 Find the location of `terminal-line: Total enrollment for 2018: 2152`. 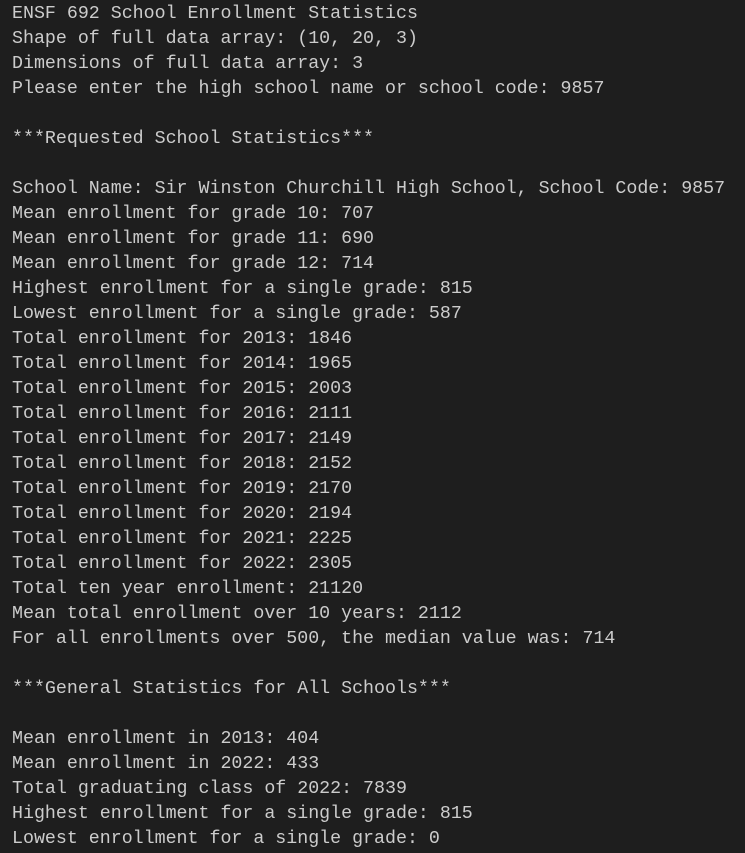

terminal-line: Total enrollment for 2018: 2152 is located at coordinates (182, 464).